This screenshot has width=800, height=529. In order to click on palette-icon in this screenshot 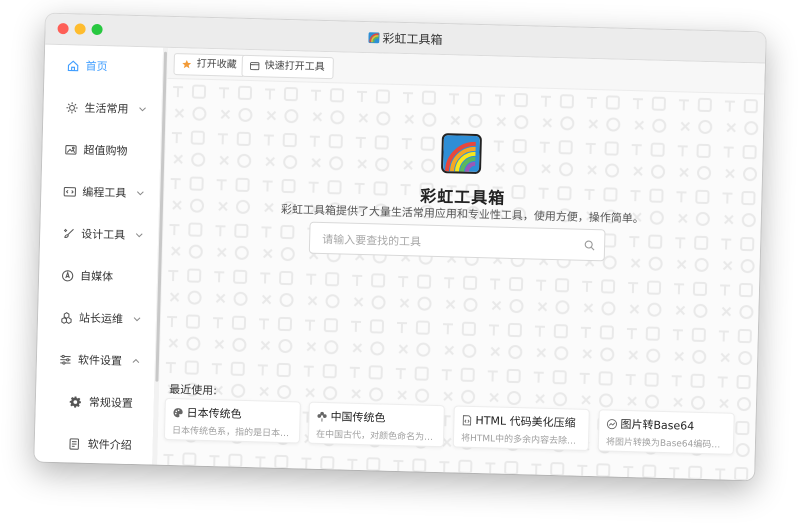, I will do `click(178, 413)`.